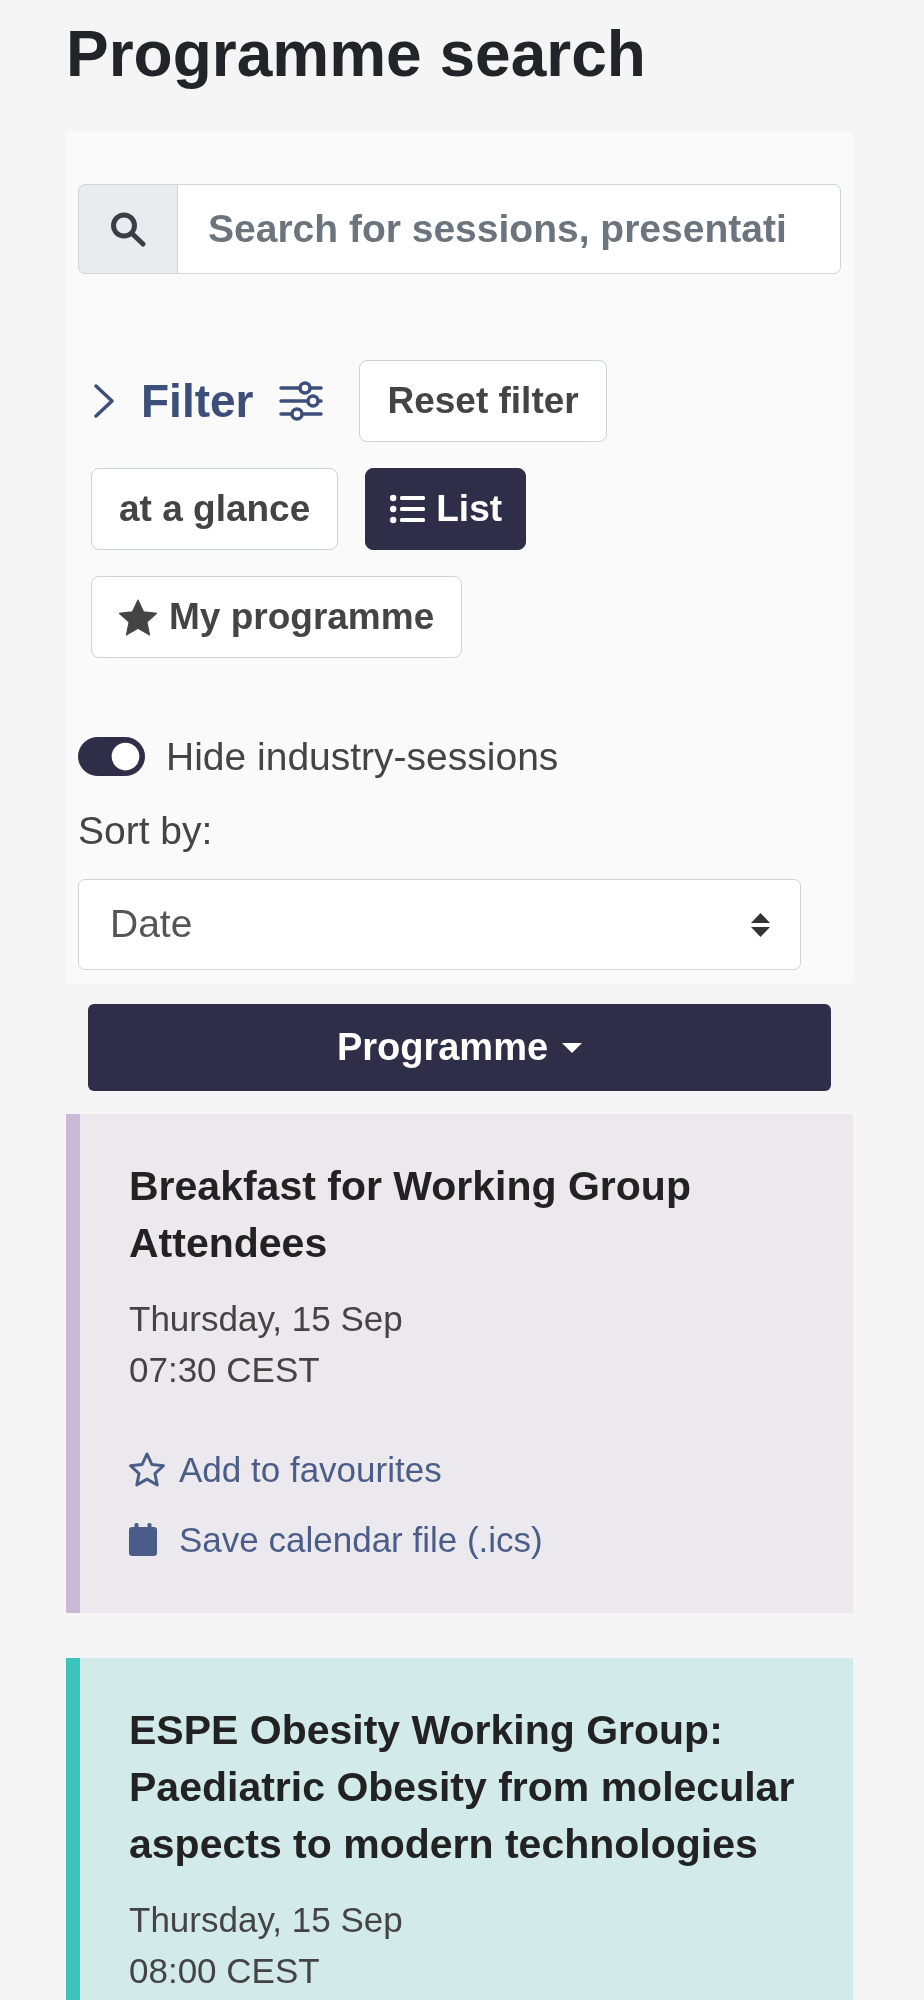  I want to click on calendar-file-link: Save calendar file (.ics), so click(336, 1539).